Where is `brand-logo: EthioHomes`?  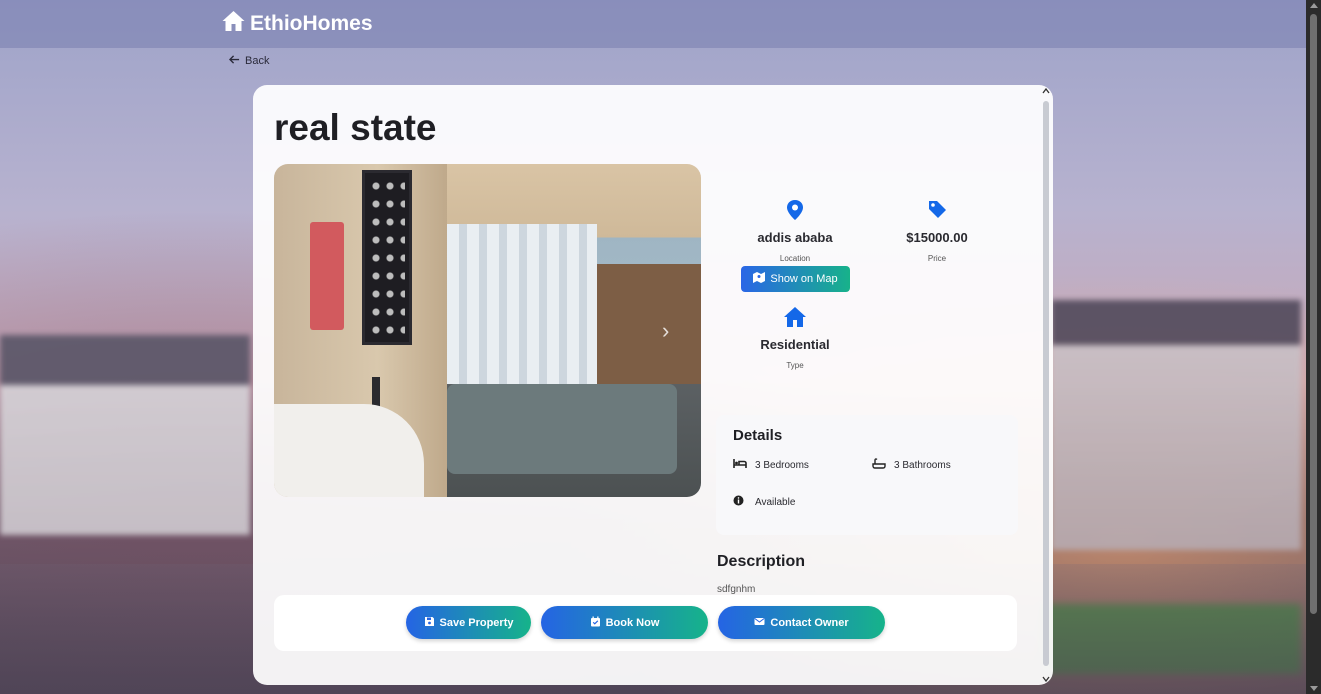 brand-logo: EthioHomes is located at coordinates (297, 24).